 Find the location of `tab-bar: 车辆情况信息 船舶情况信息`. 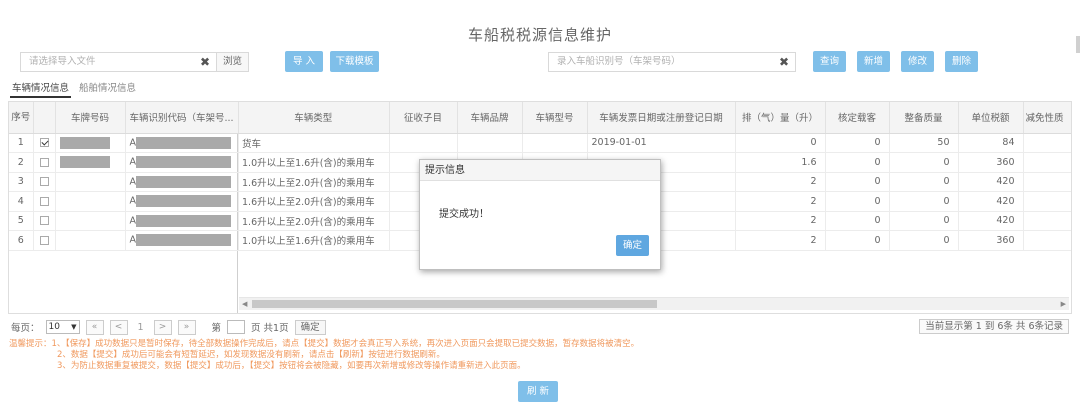

tab-bar: 车辆情况信息 船舶情况信息 is located at coordinates (74, 90).